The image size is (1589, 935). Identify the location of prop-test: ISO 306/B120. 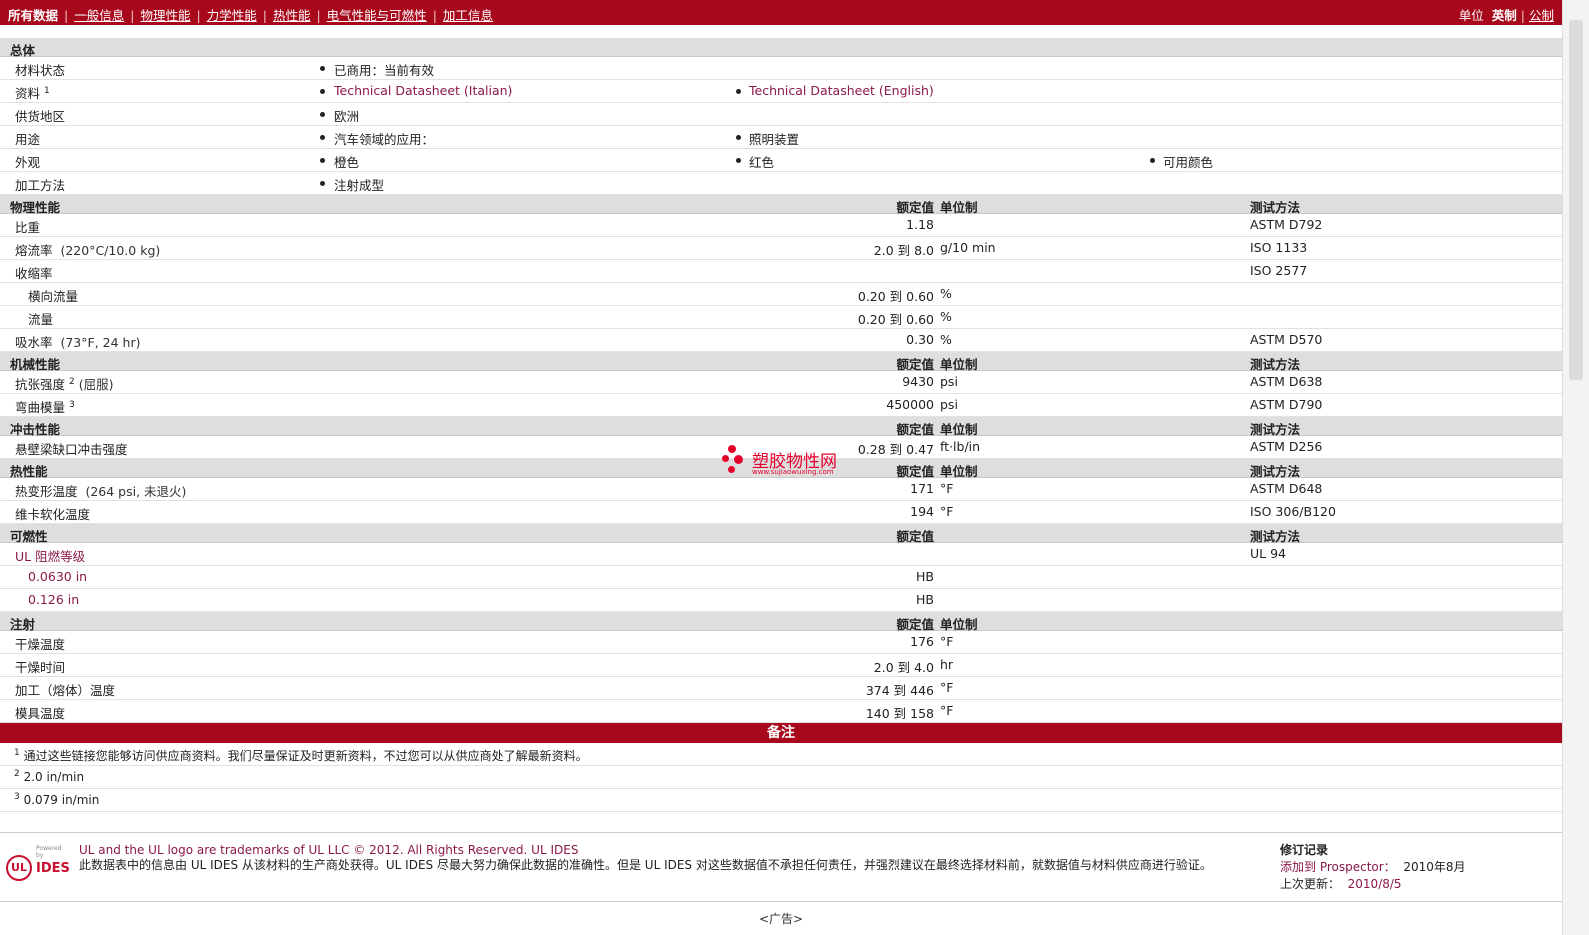
(1293, 511).